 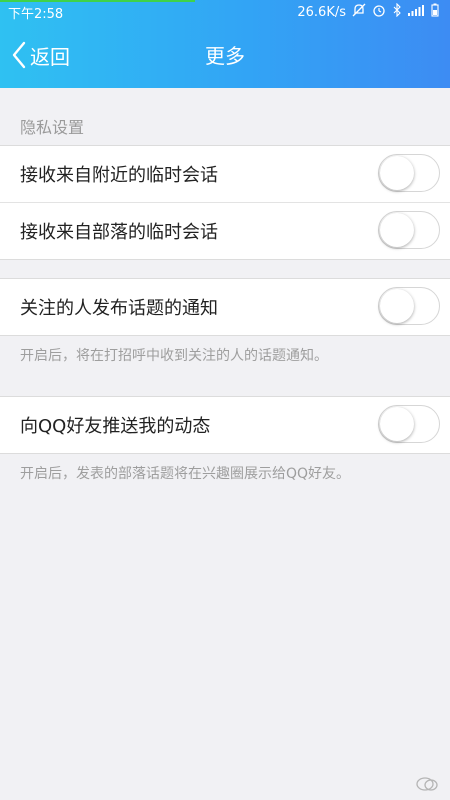 What do you see at coordinates (174, 356) in the screenshot?
I see `topic-notify-note: 开启后，将在打招呼中收到关注的人的话题通知。` at bounding box center [174, 356].